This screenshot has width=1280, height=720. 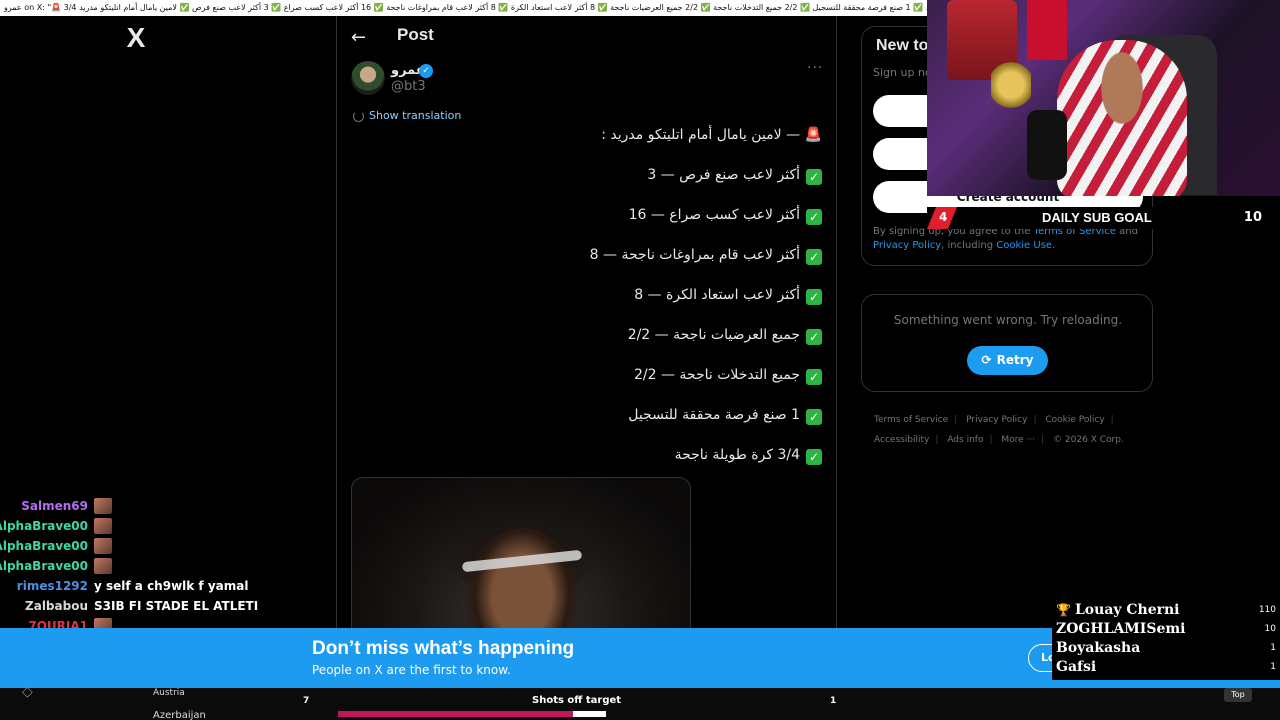 I want to click on retry-button: ⟳ Retry, so click(x=1007, y=360).